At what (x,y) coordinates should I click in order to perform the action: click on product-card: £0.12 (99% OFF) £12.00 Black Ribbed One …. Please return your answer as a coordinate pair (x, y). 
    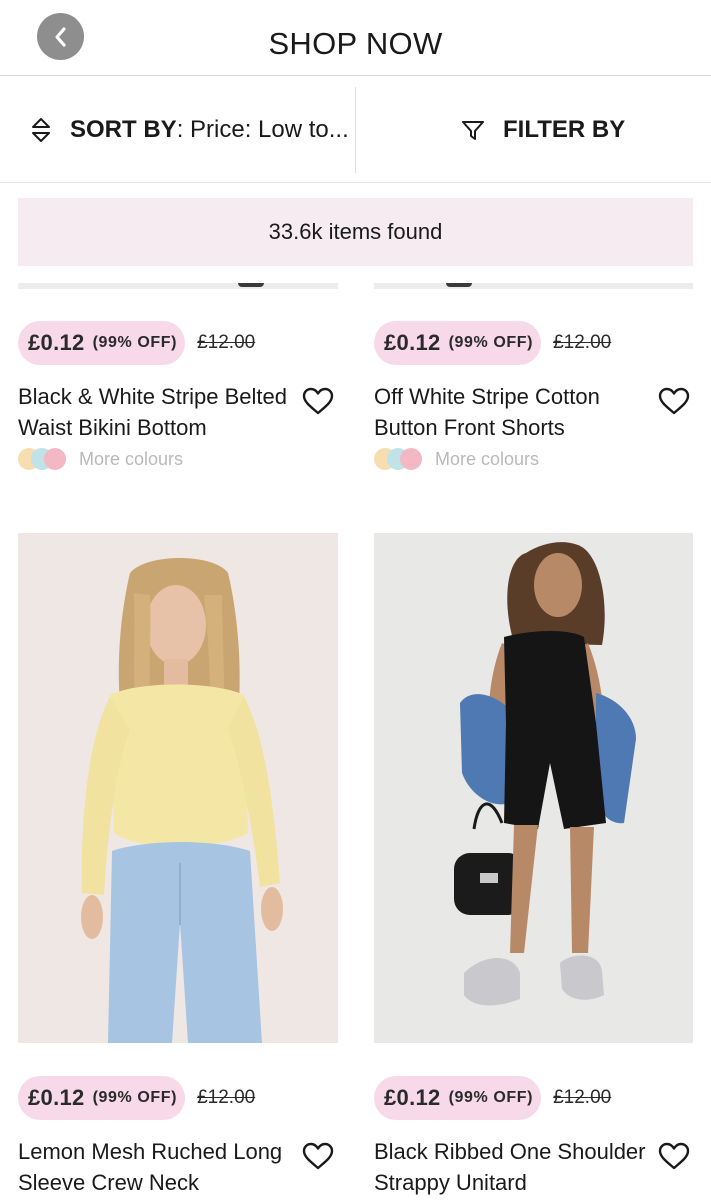
    Looking at the image, I should click on (534, 1138).